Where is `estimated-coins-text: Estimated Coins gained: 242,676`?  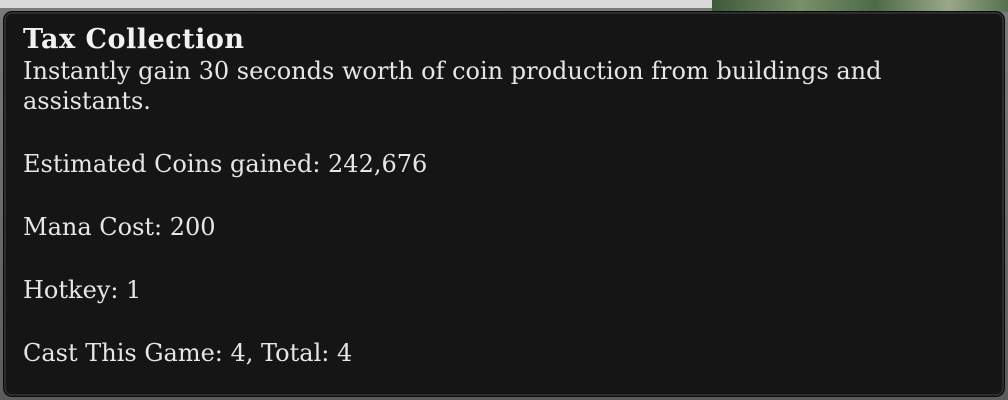
estimated-coins-text: Estimated Coins gained: 242,676 is located at coordinates (225, 164).